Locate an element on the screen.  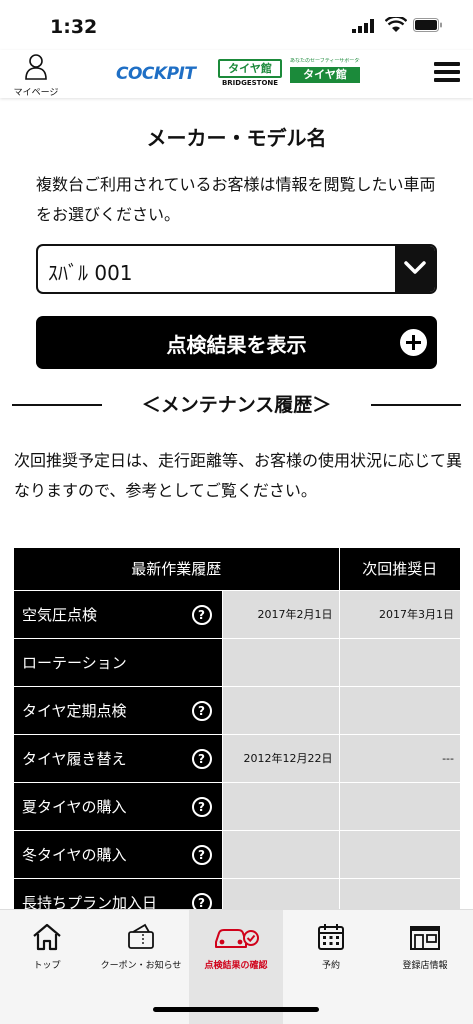
table-row: ローテーション is located at coordinates (237, 661).